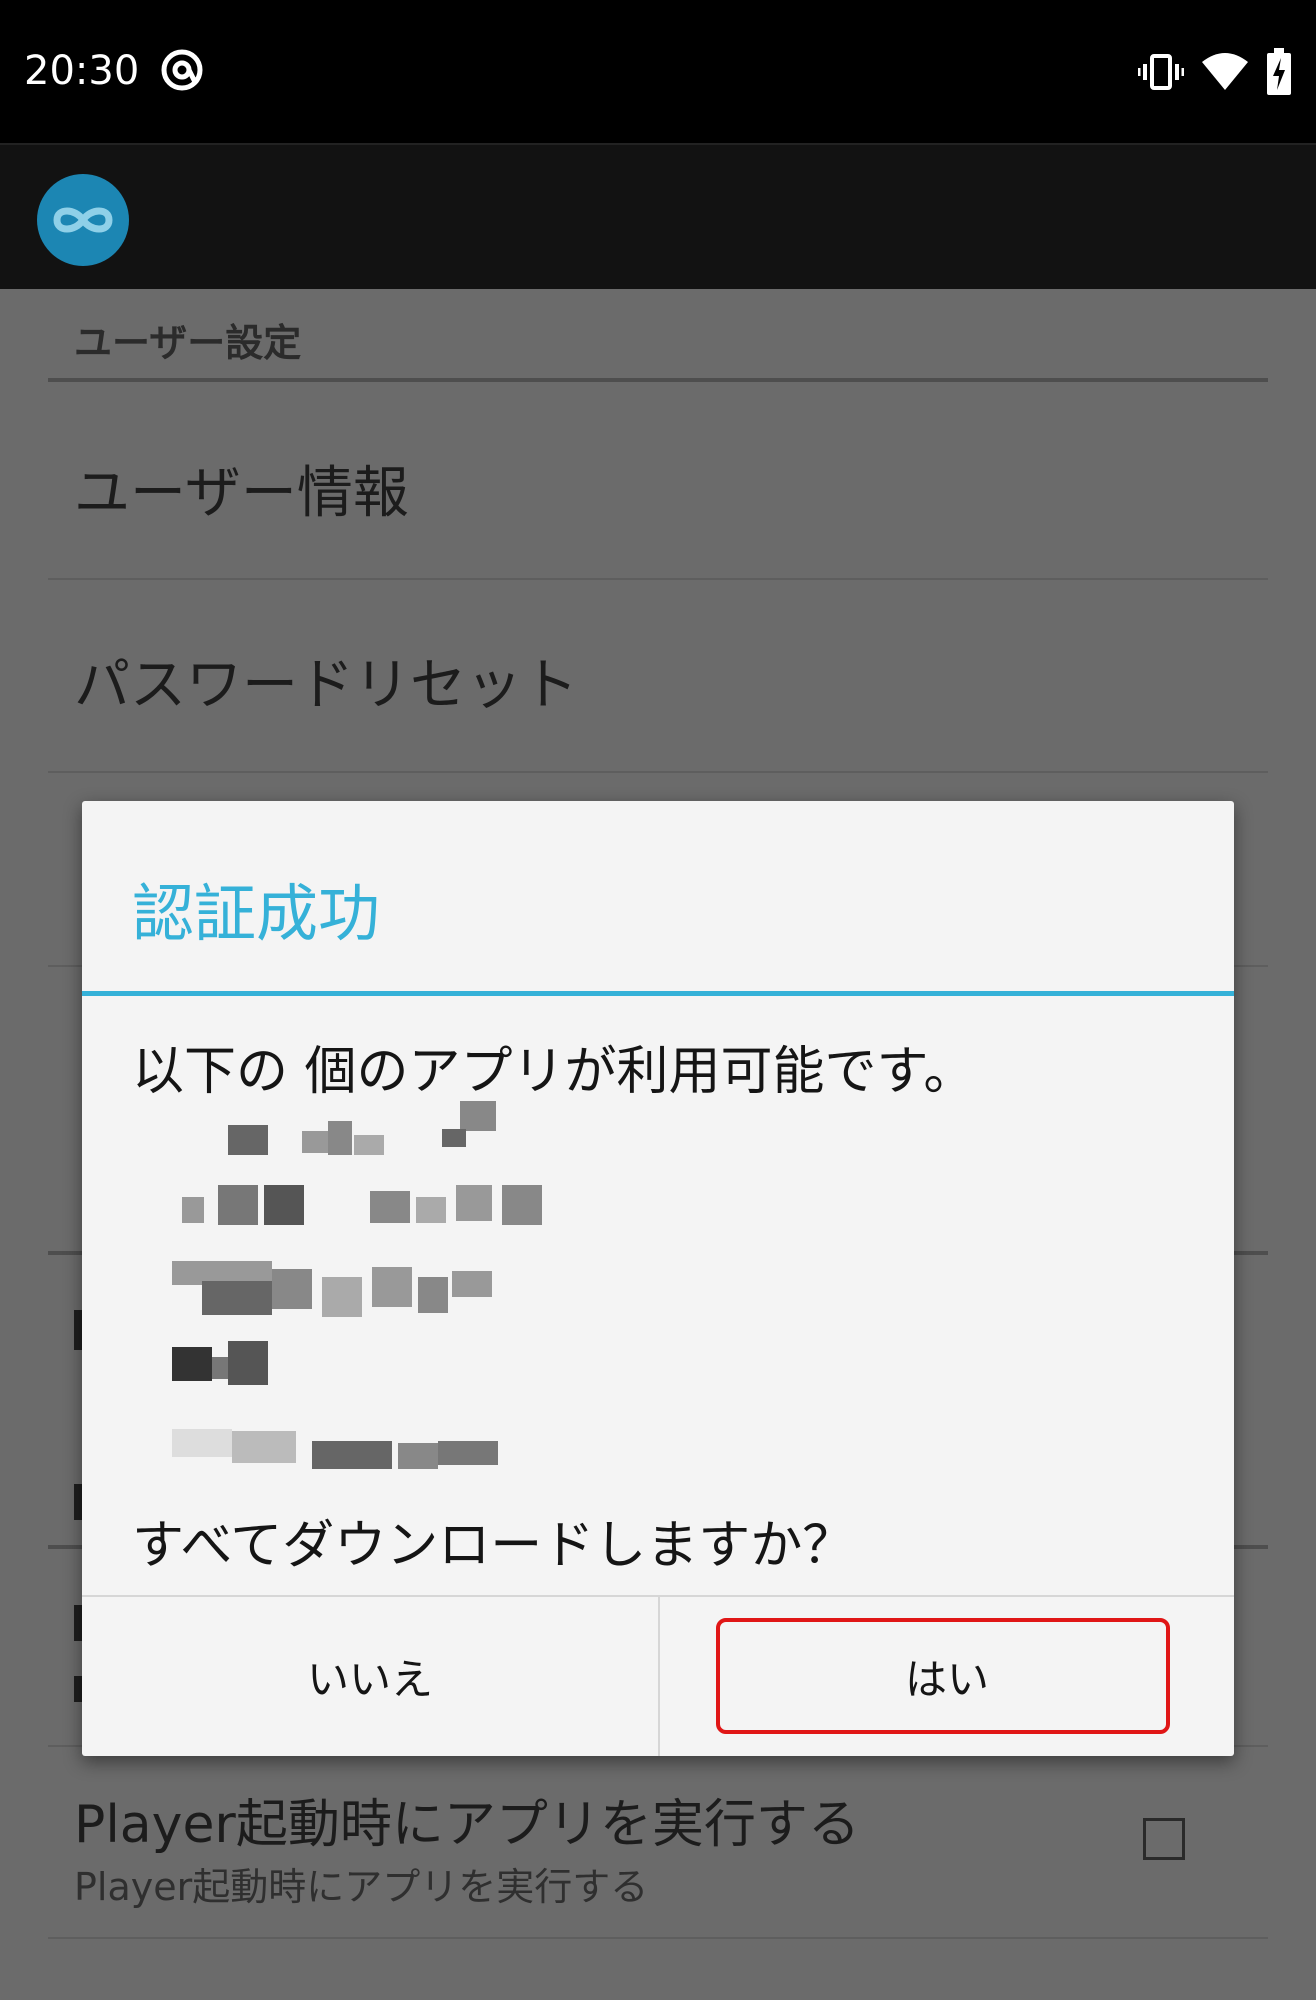 The width and height of the screenshot is (1316, 2000). I want to click on status-time: 20:30, so click(82, 71).